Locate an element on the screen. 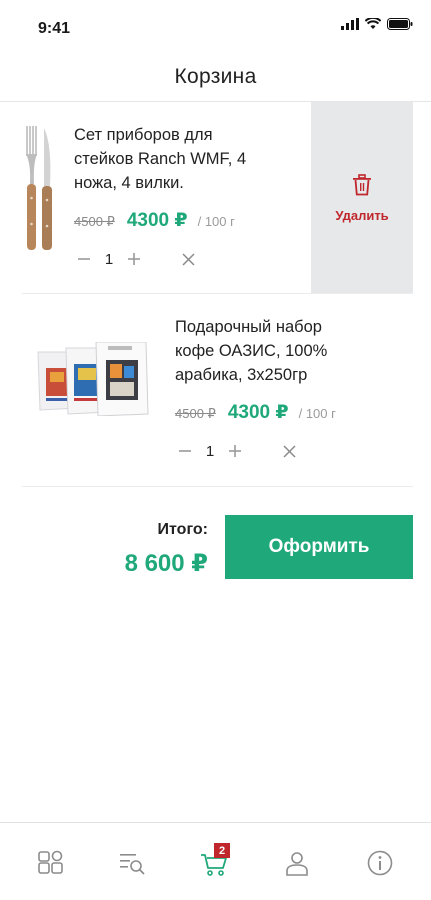  divider is located at coordinates (217, 486).